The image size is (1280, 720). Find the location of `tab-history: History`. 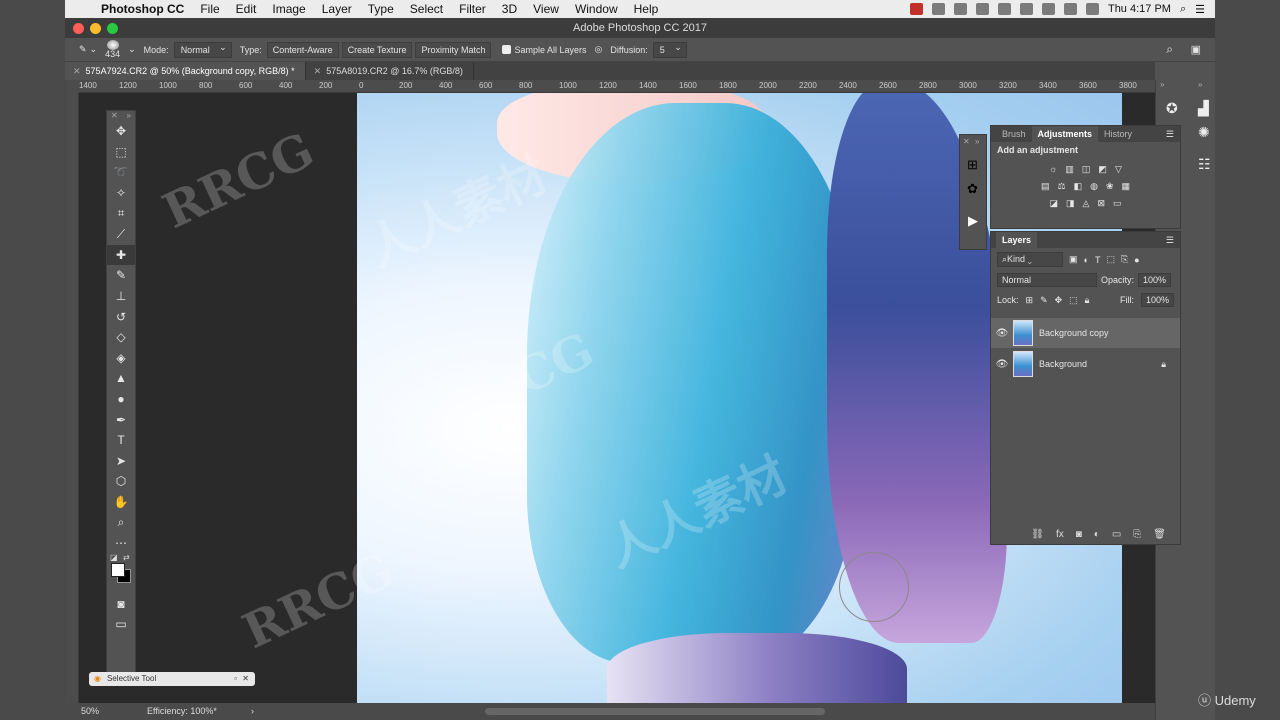

tab-history: History is located at coordinates (1118, 134).